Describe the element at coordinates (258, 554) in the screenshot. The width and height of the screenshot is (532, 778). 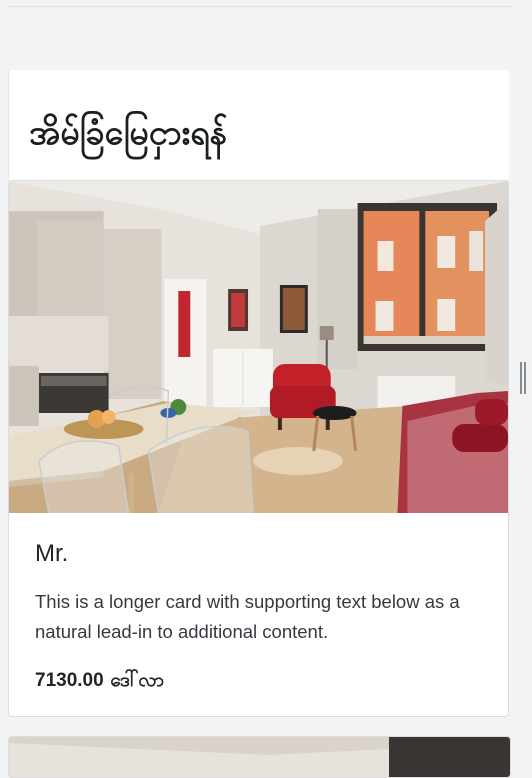
I see `card-title: Mr.` at that location.